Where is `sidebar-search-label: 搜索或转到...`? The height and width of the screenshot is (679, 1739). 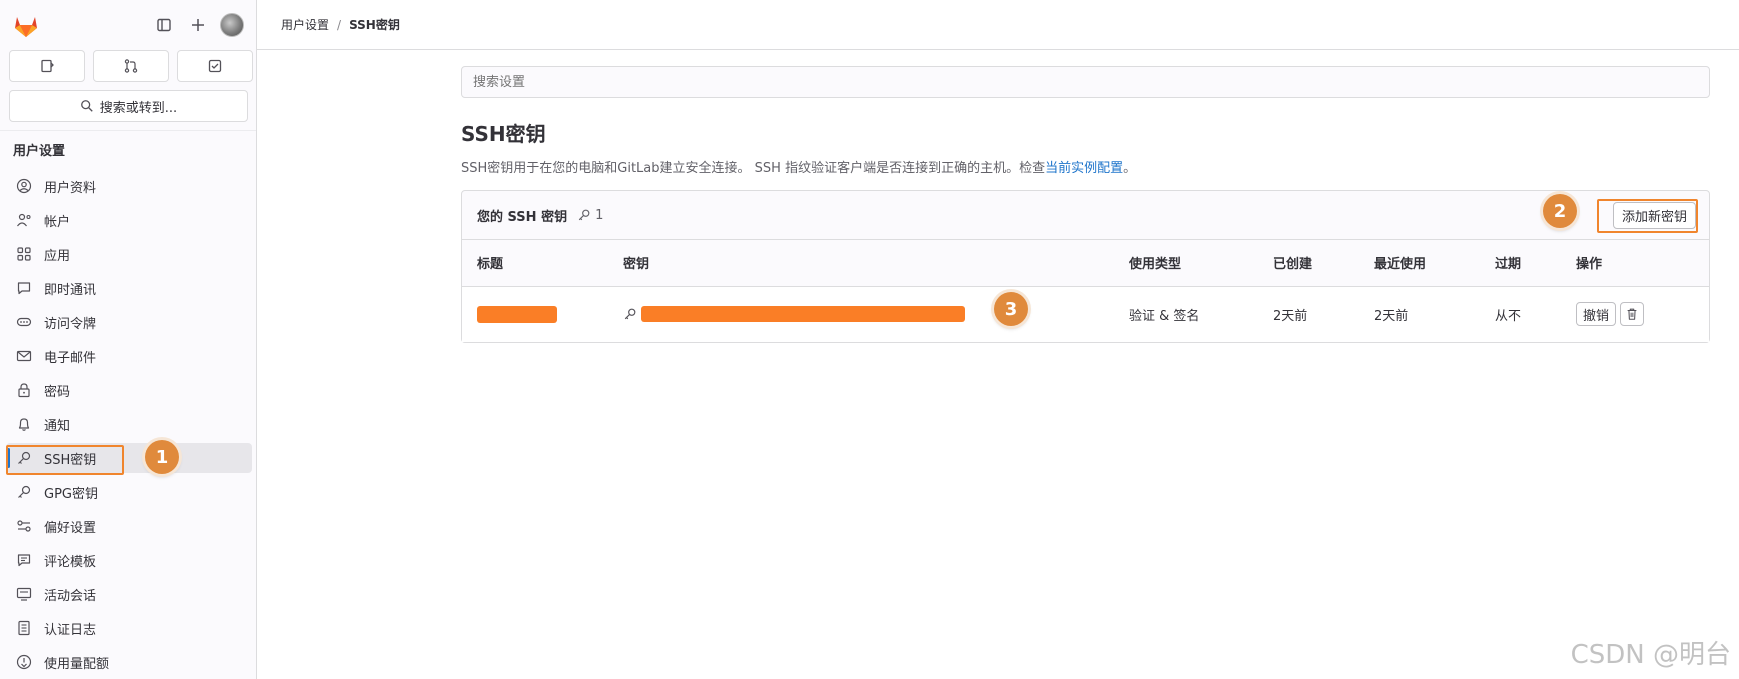
sidebar-search-label: 搜索或转到... is located at coordinates (138, 108).